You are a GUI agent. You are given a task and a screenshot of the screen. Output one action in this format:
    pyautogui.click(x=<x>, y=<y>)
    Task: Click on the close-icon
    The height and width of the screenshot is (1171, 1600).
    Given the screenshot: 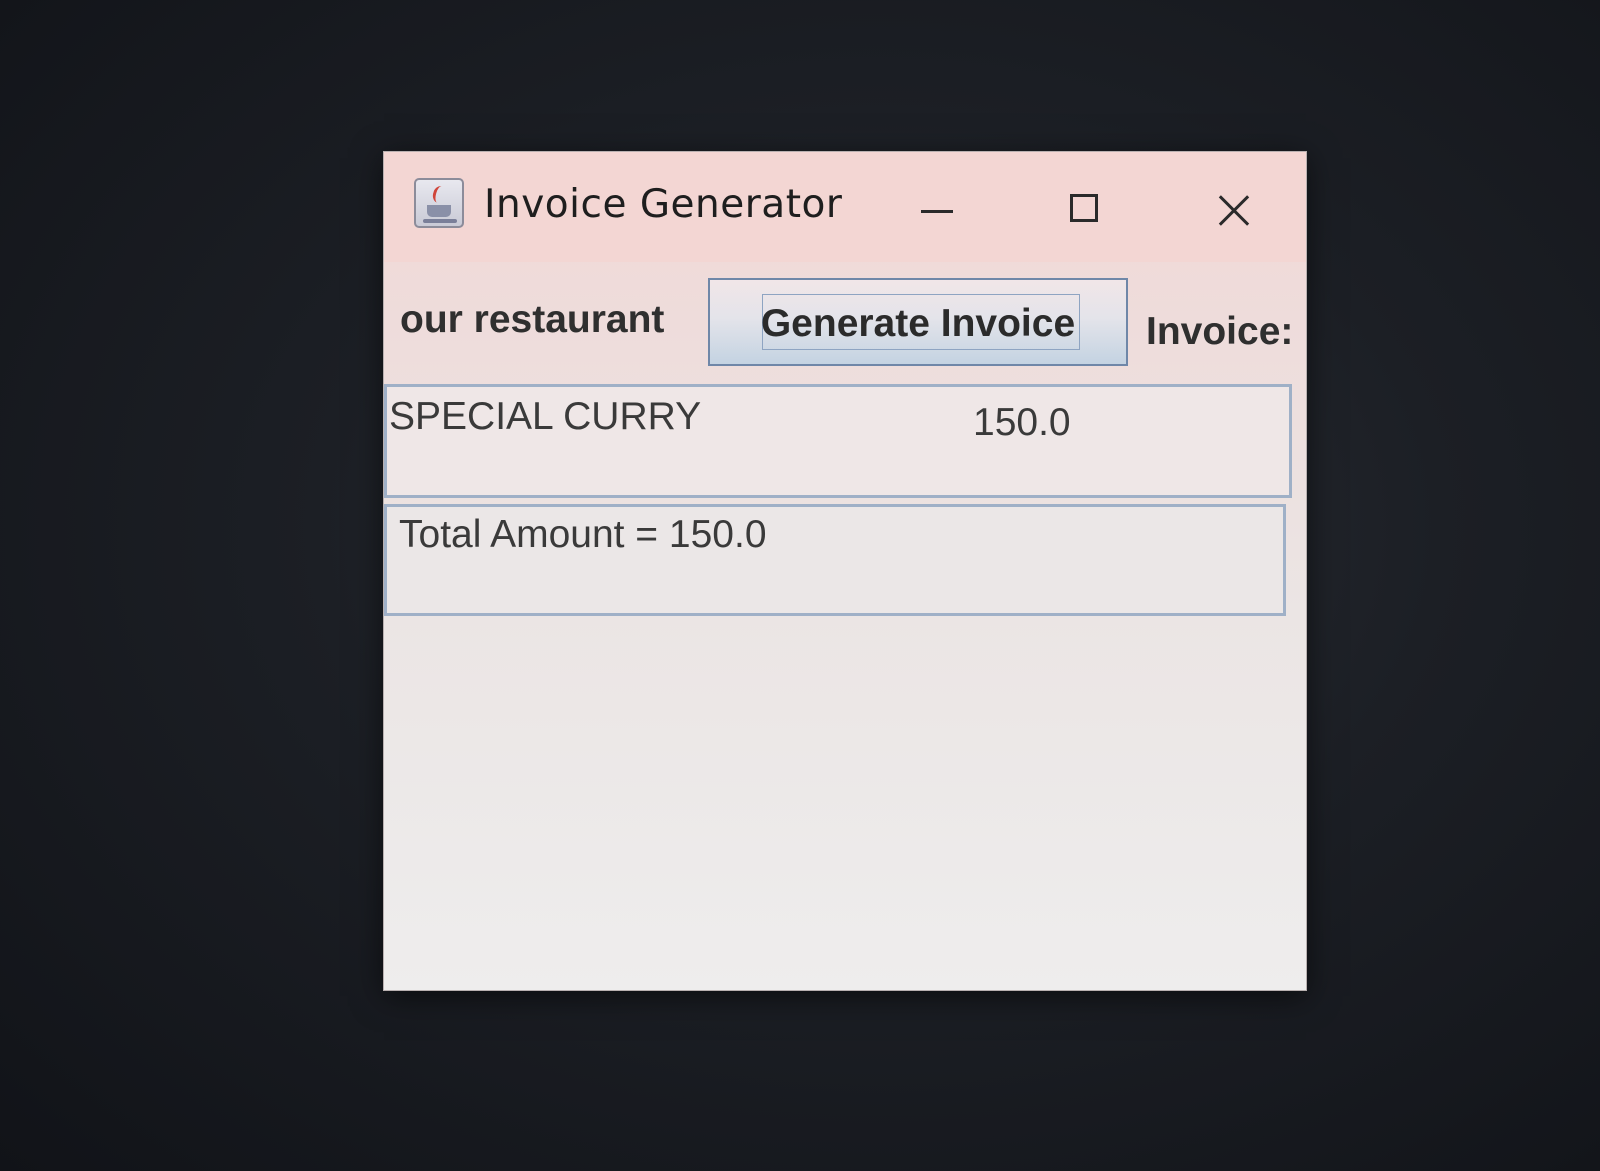 What is the action you would take?
    pyautogui.click(x=1234, y=212)
    